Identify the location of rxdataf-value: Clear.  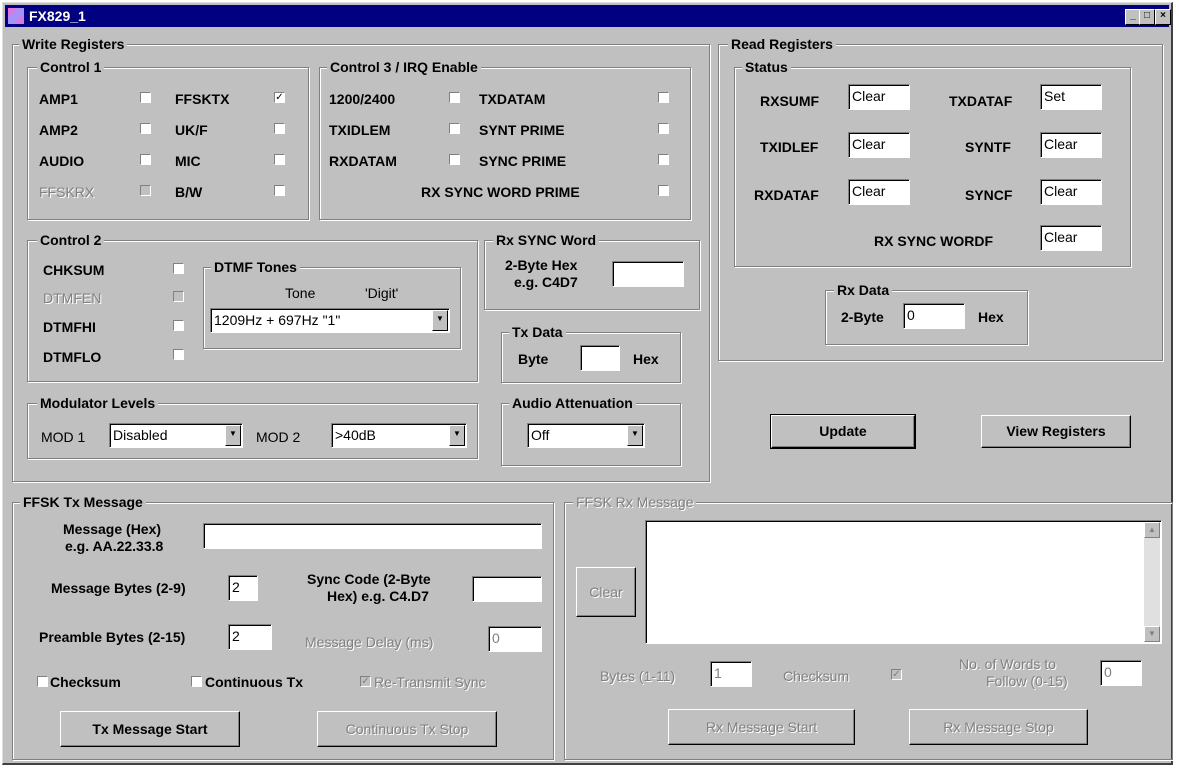
(879, 192).